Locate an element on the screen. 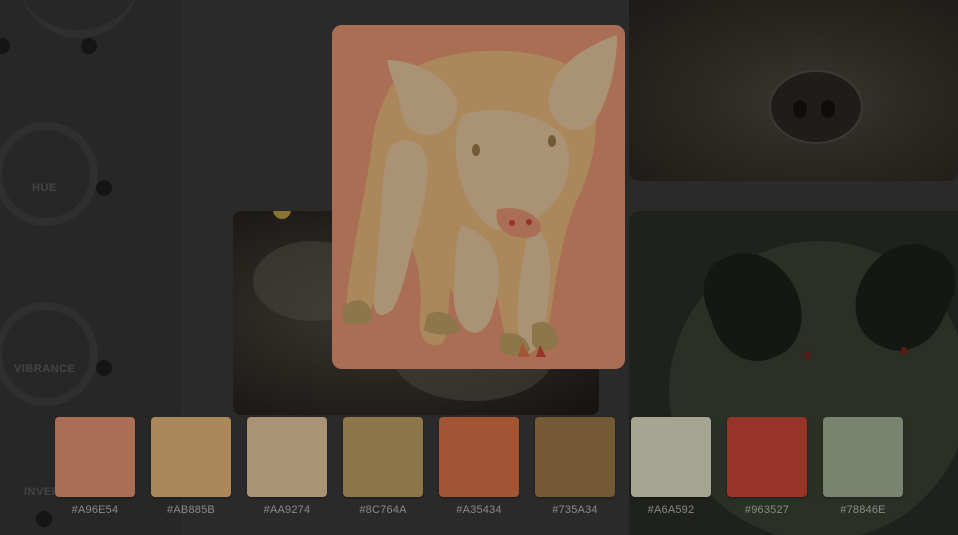 The height and width of the screenshot is (535, 958). invert-knob is located at coordinates (44, 519).